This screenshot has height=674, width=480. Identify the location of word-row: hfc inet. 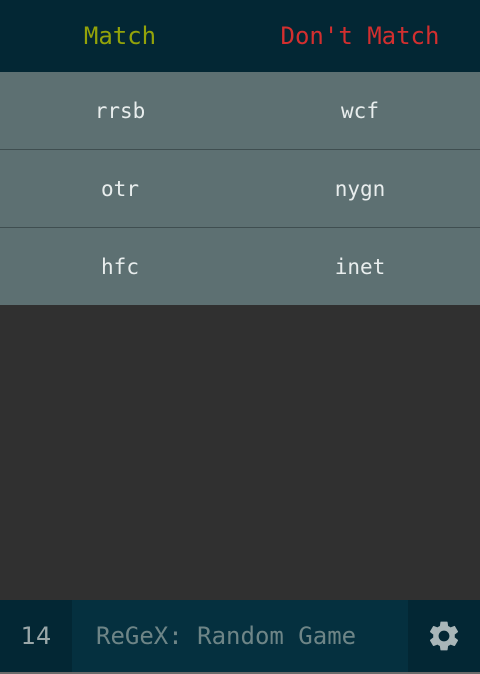
(240, 266).